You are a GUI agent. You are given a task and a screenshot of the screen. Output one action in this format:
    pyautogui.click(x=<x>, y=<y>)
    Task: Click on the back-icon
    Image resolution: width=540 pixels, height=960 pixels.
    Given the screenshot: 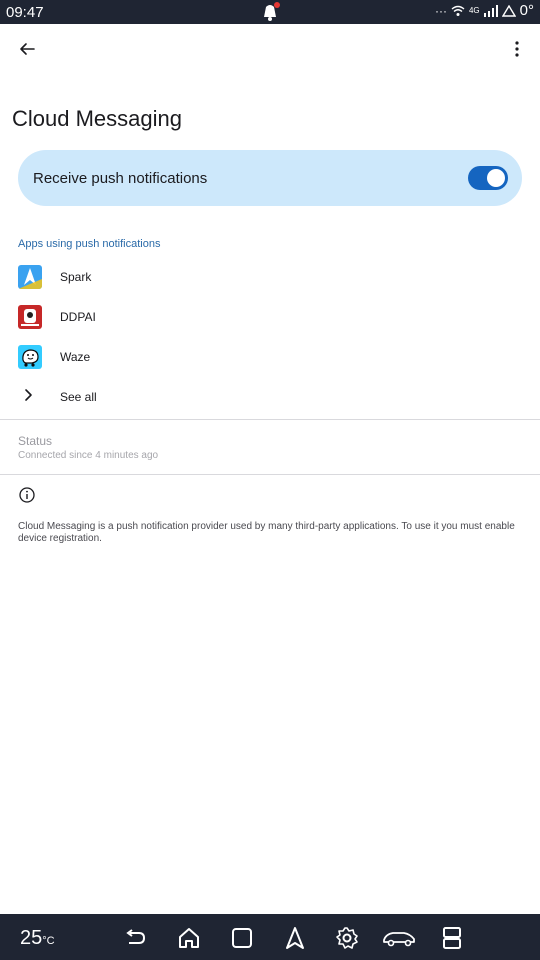 What is the action you would take?
    pyautogui.click(x=136, y=938)
    